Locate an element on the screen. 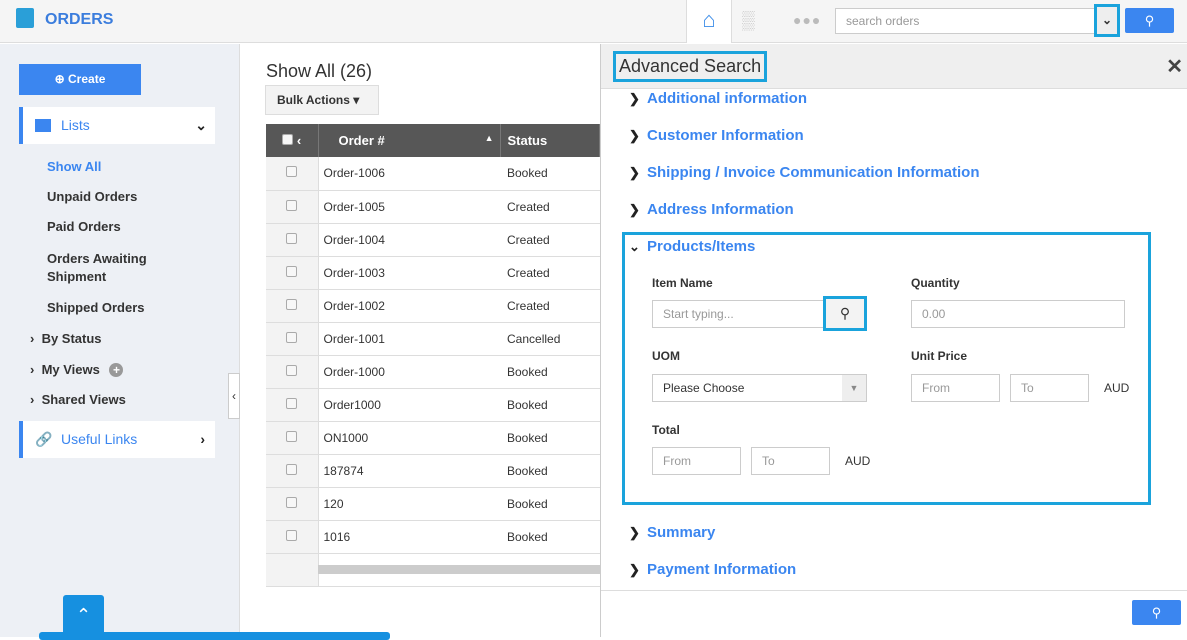 This screenshot has height=640, width=1187. chevron-left-icon: ‹ is located at coordinates (299, 140).